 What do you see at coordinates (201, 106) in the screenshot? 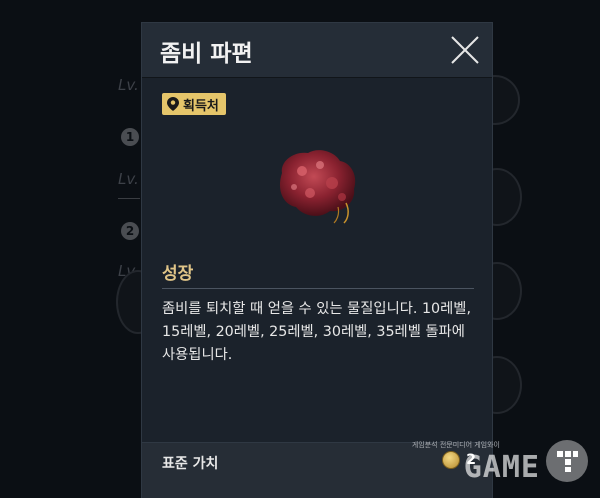
I see `source-badge-label: 획득처` at bounding box center [201, 106].